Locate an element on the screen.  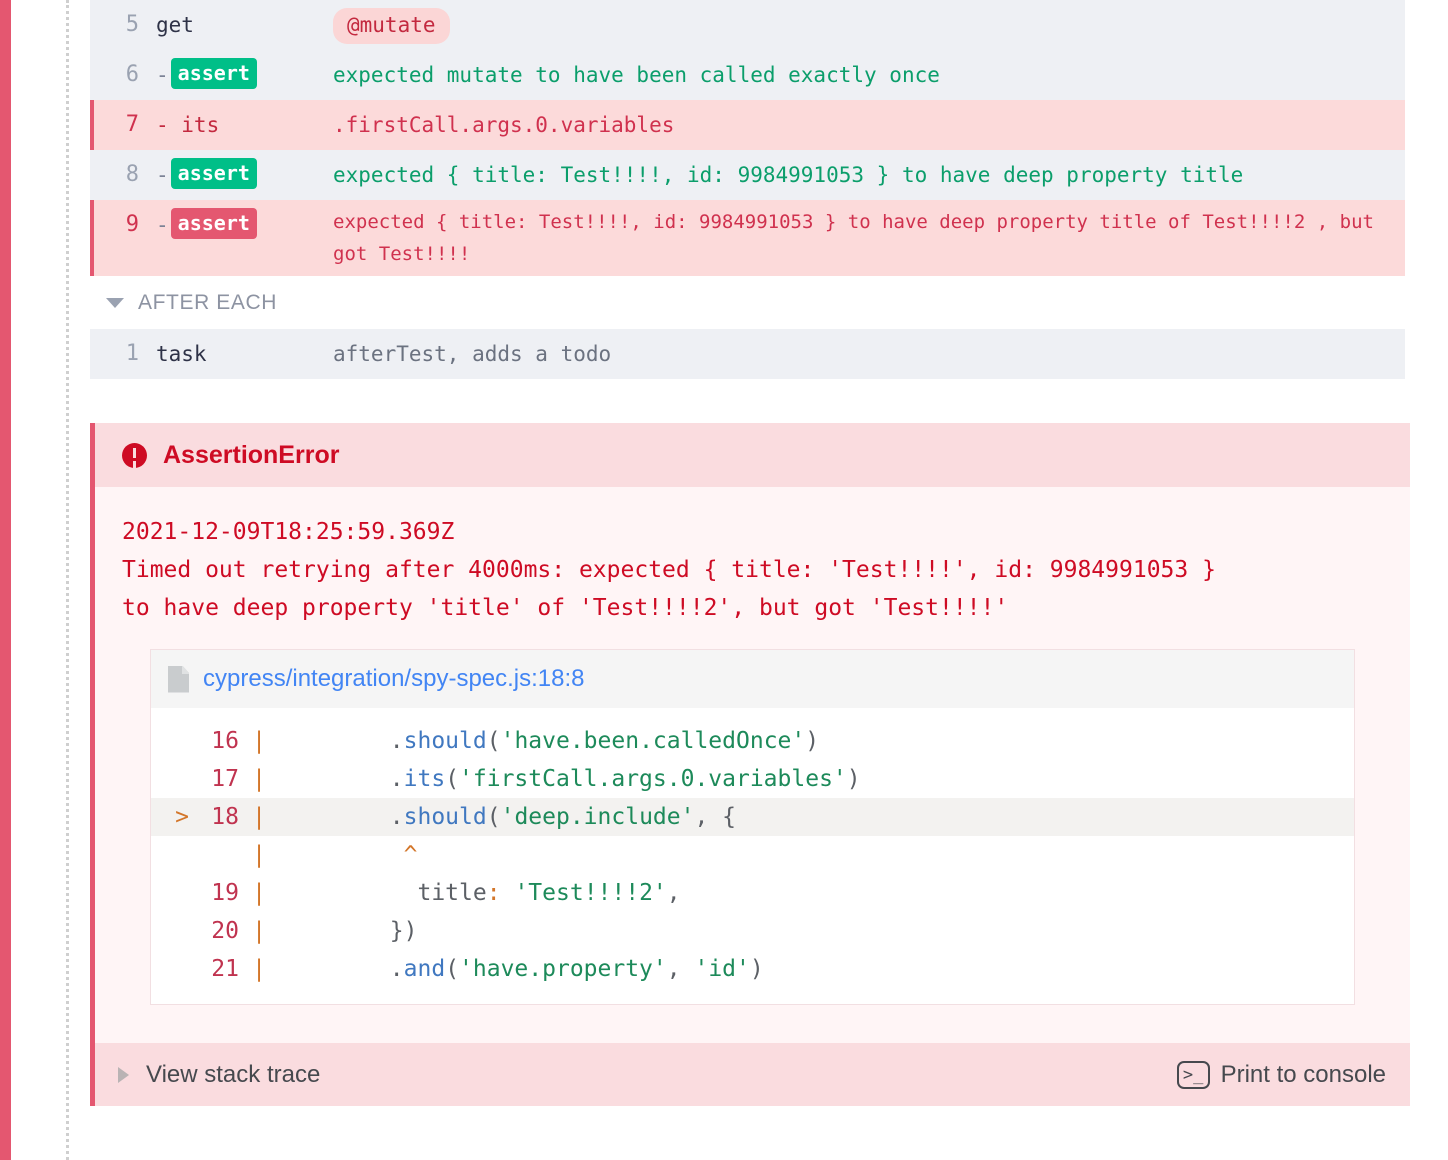
command-number: 1 is located at coordinates (132, 353).